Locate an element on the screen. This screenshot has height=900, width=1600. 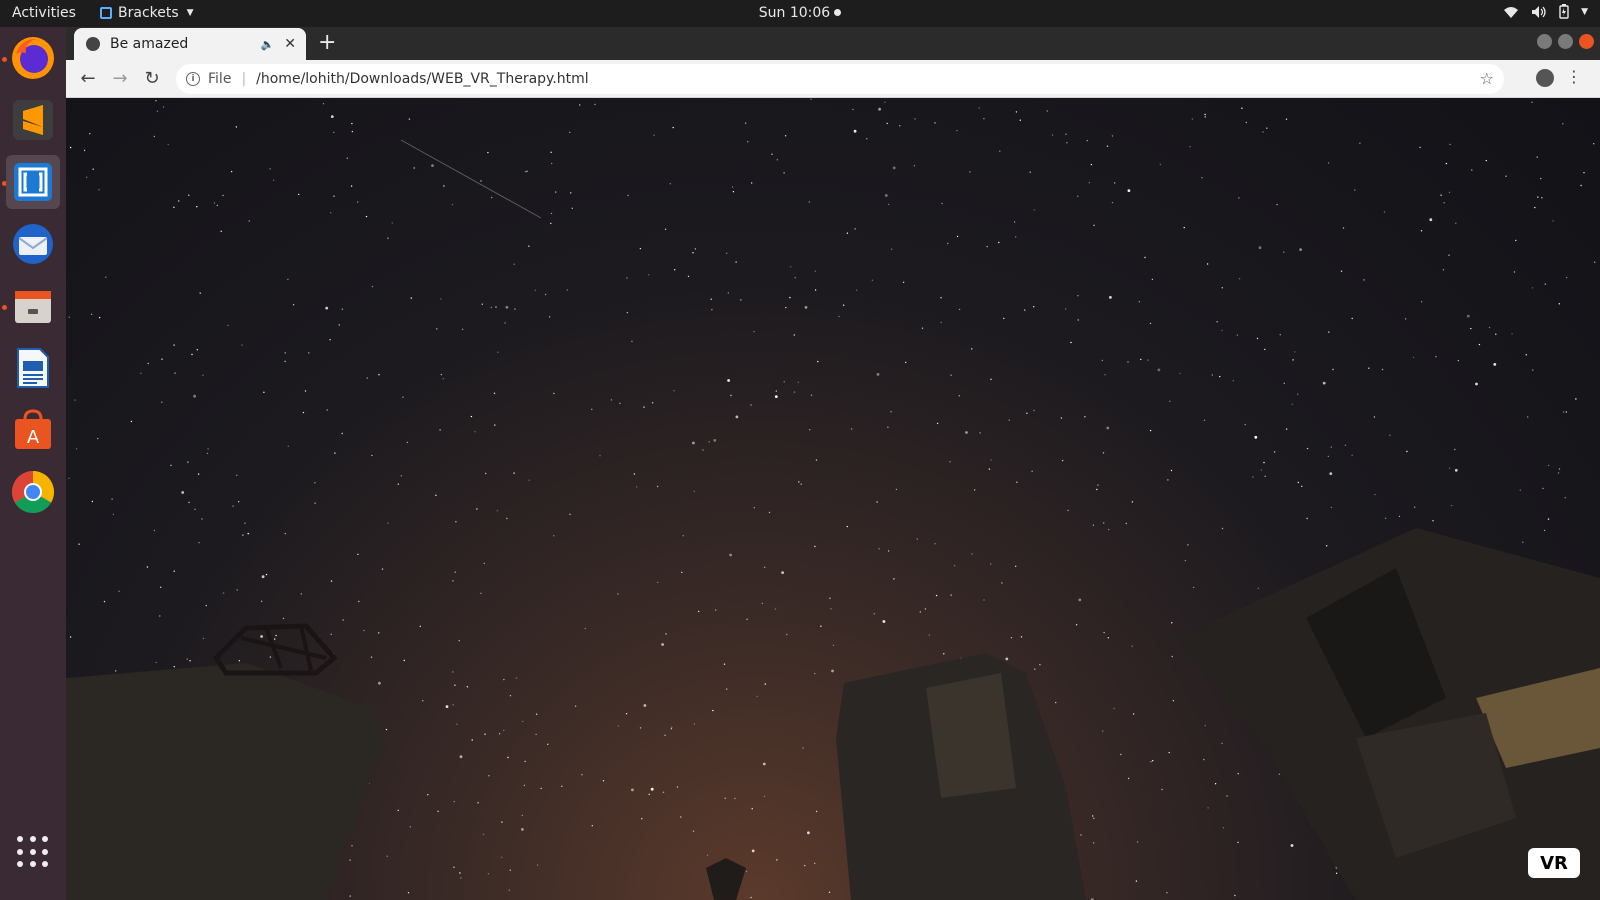
clock: Sun 10:06 is located at coordinates (800, 13).